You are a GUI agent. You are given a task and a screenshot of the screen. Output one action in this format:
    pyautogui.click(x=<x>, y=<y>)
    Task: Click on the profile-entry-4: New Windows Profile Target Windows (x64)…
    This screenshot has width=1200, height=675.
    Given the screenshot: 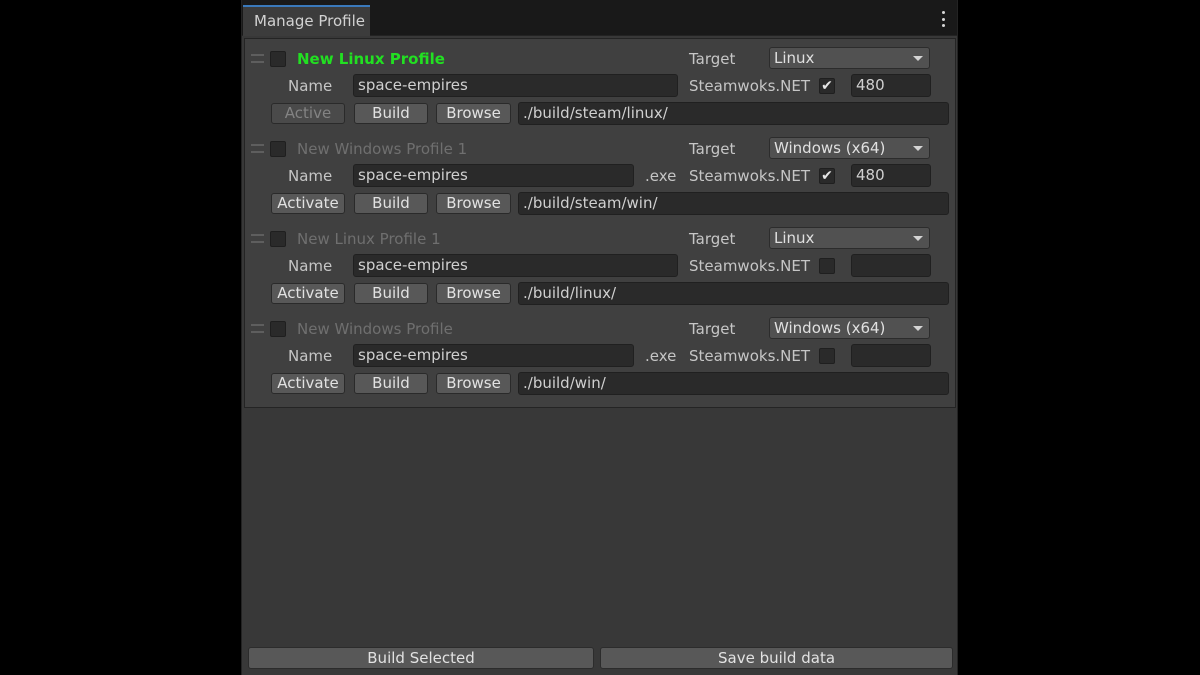 What is the action you would take?
    pyautogui.click(x=600, y=354)
    